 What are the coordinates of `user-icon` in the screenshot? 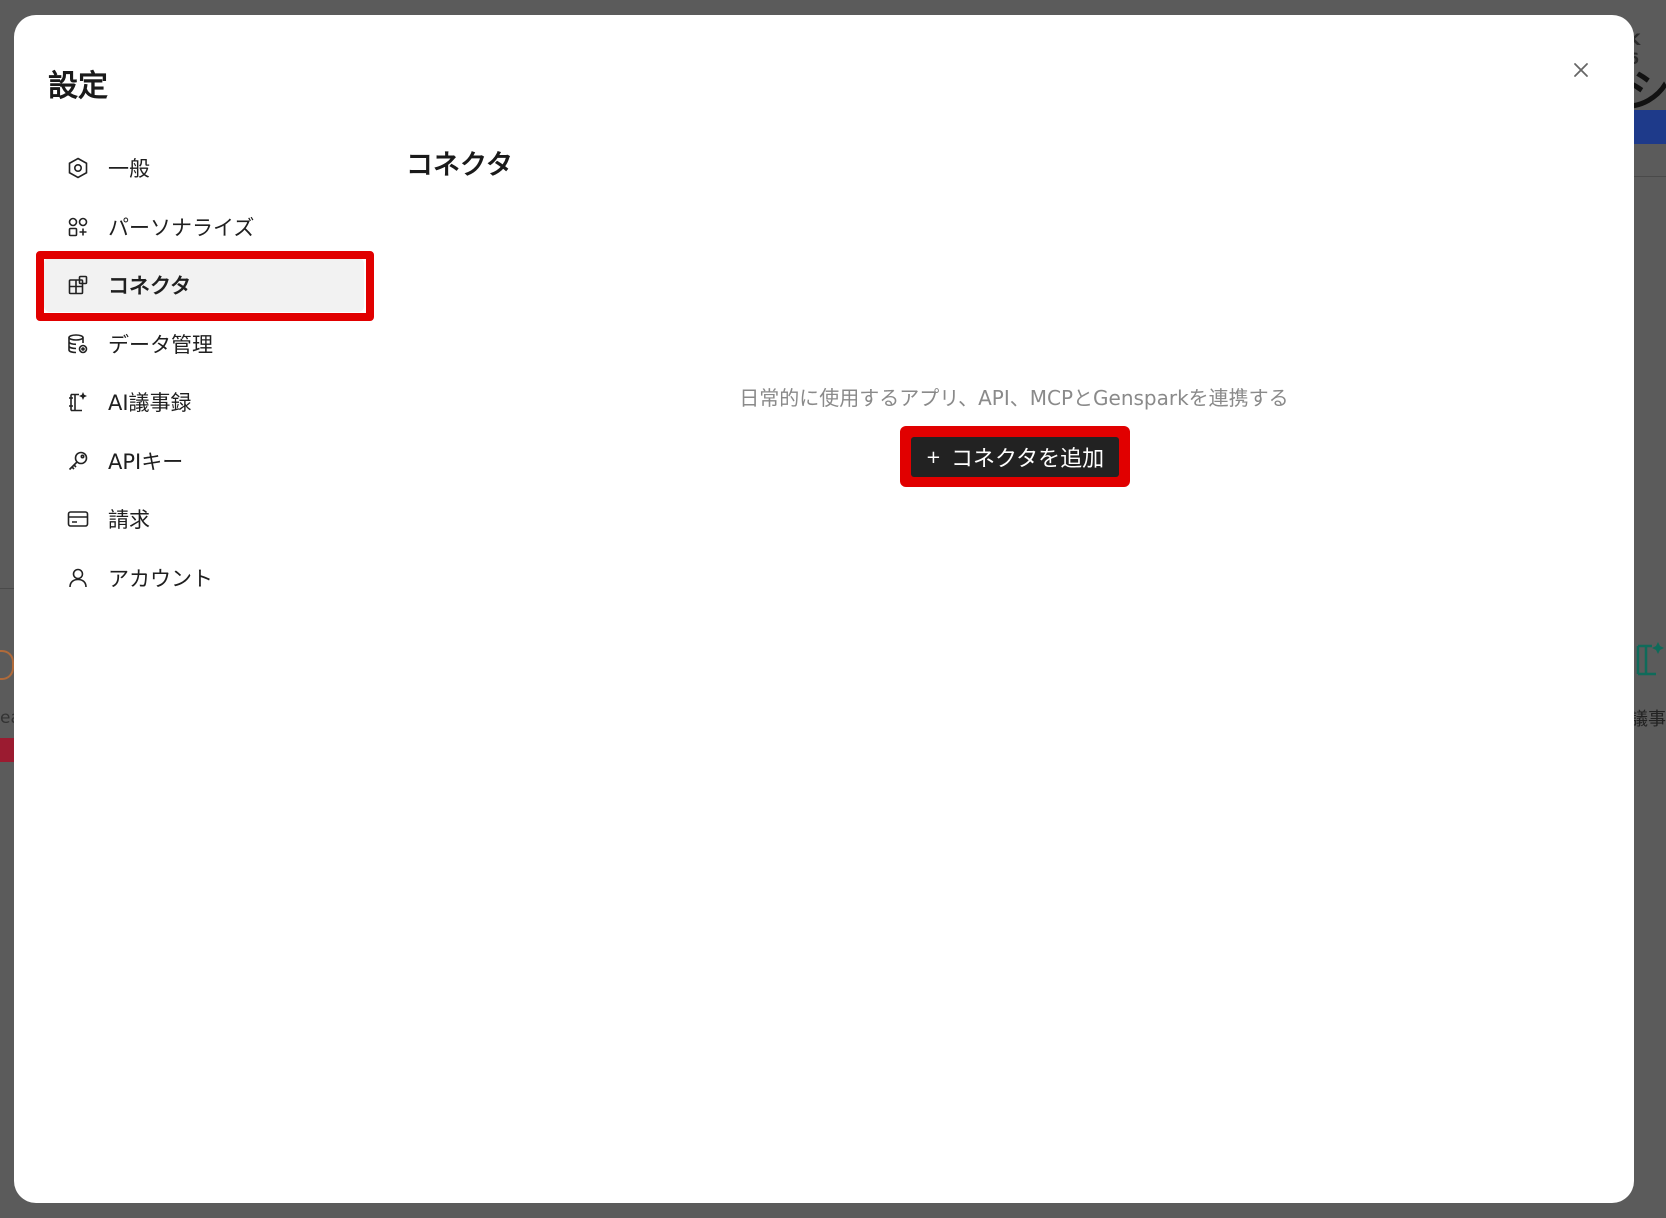 It's located at (78, 578).